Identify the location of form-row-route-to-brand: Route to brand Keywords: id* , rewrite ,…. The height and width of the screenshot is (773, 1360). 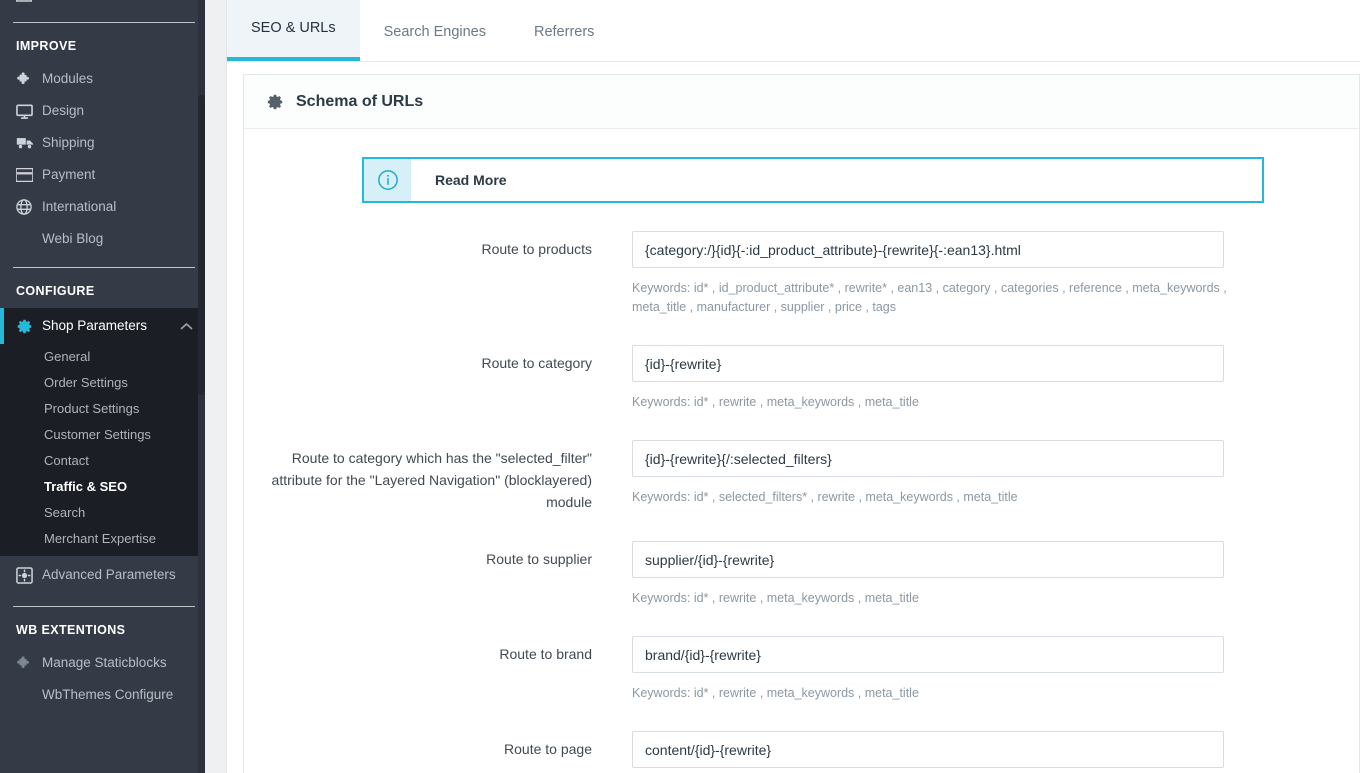
(801, 655).